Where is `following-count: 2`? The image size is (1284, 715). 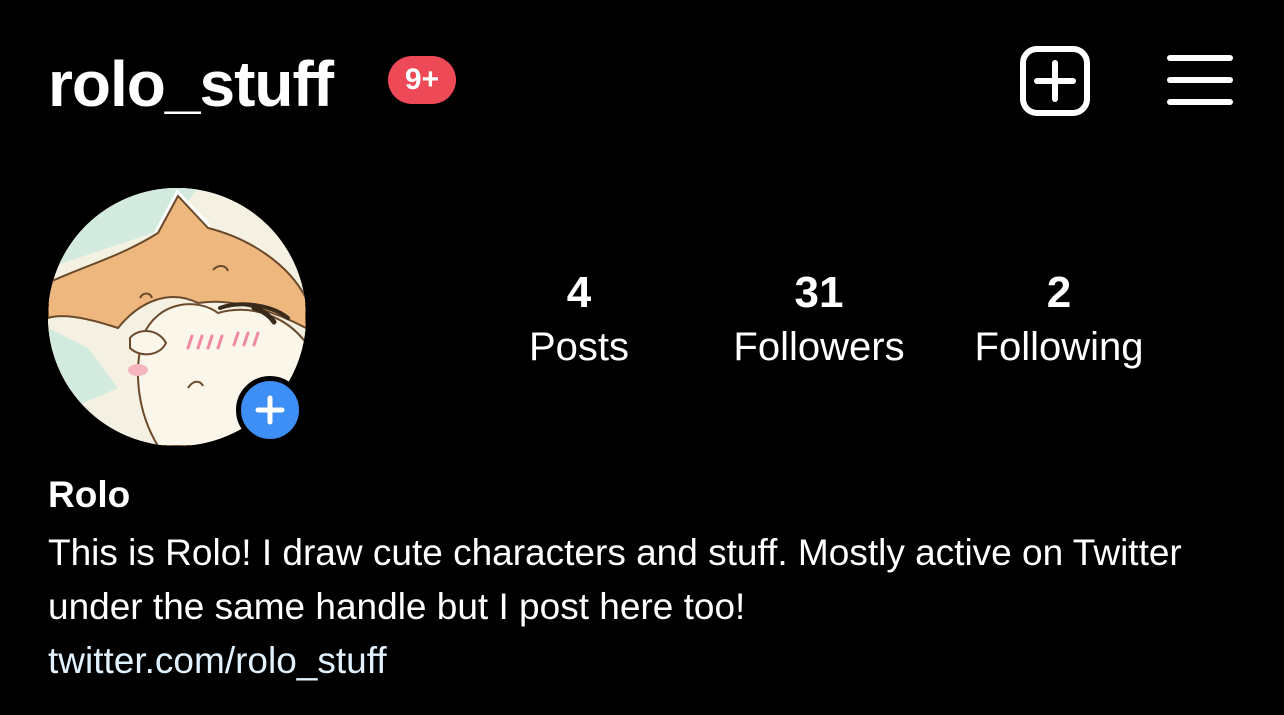
following-count: 2 is located at coordinates (1059, 292).